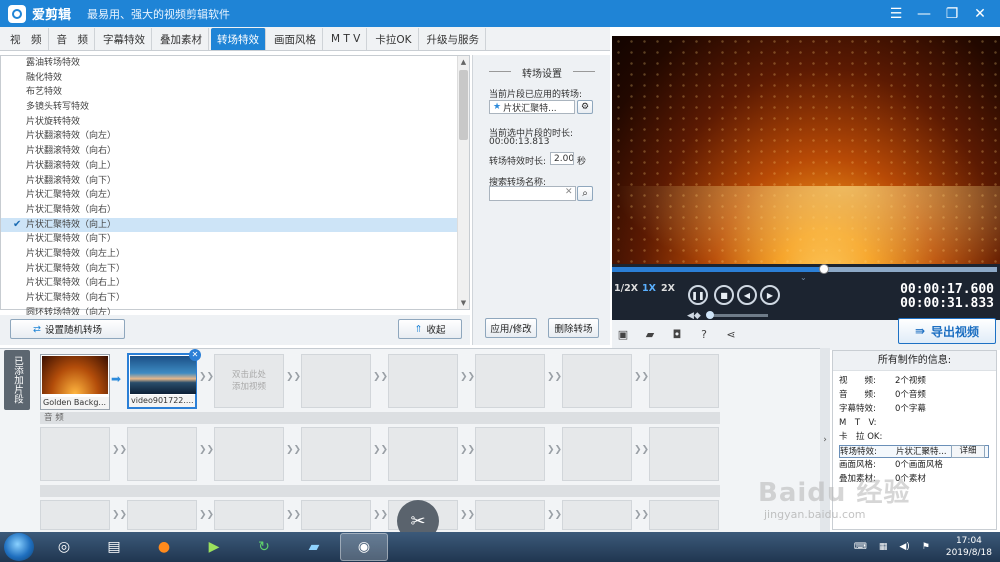  I want to click on delete-transition-button: 删除转场, so click(573, 328).